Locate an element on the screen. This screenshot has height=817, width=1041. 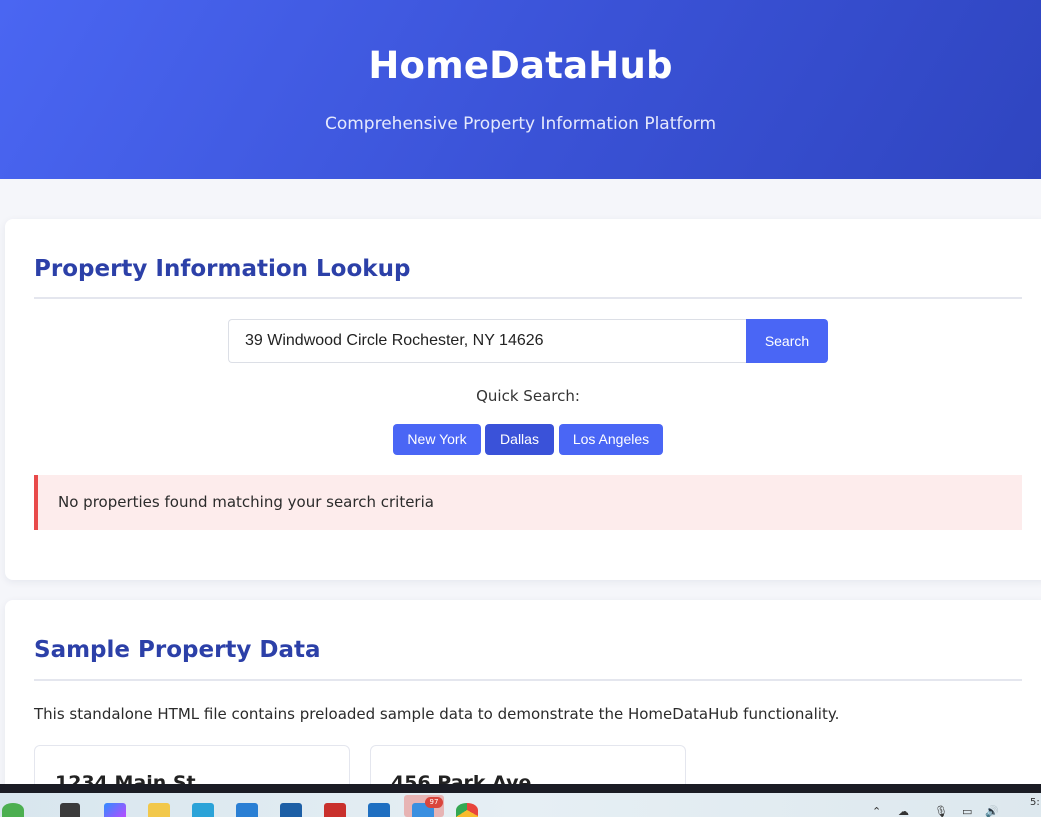
app-title: HomeDataHub is located at coordinates (520, 65).